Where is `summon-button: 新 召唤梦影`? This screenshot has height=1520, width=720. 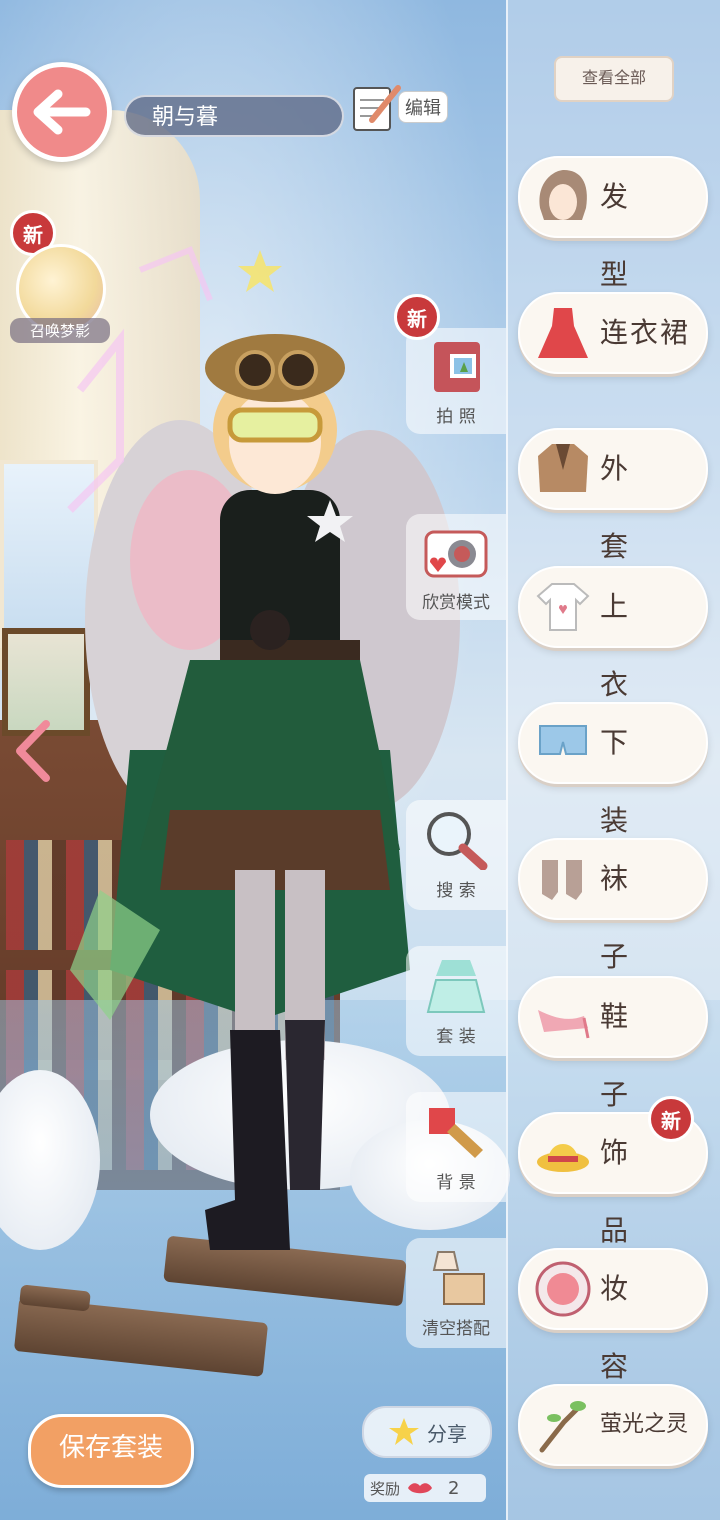
summon-button: 新 召唤梦影 is located at coordinates (60, 280).